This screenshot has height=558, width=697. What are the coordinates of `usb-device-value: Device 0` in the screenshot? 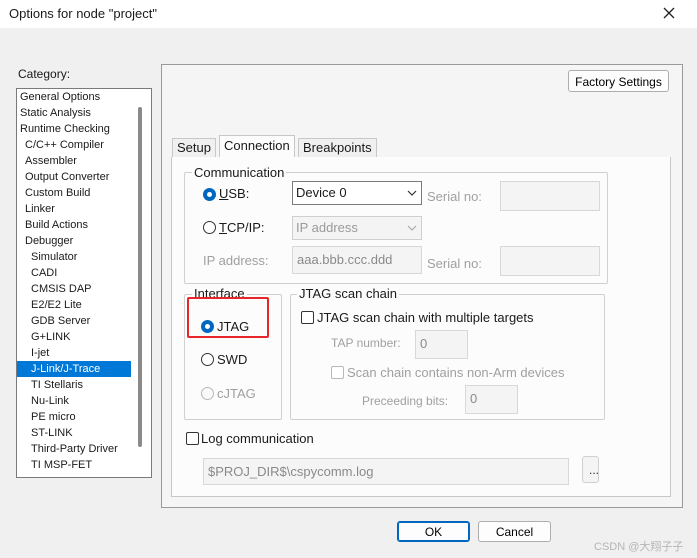 It's located at (321, 192).